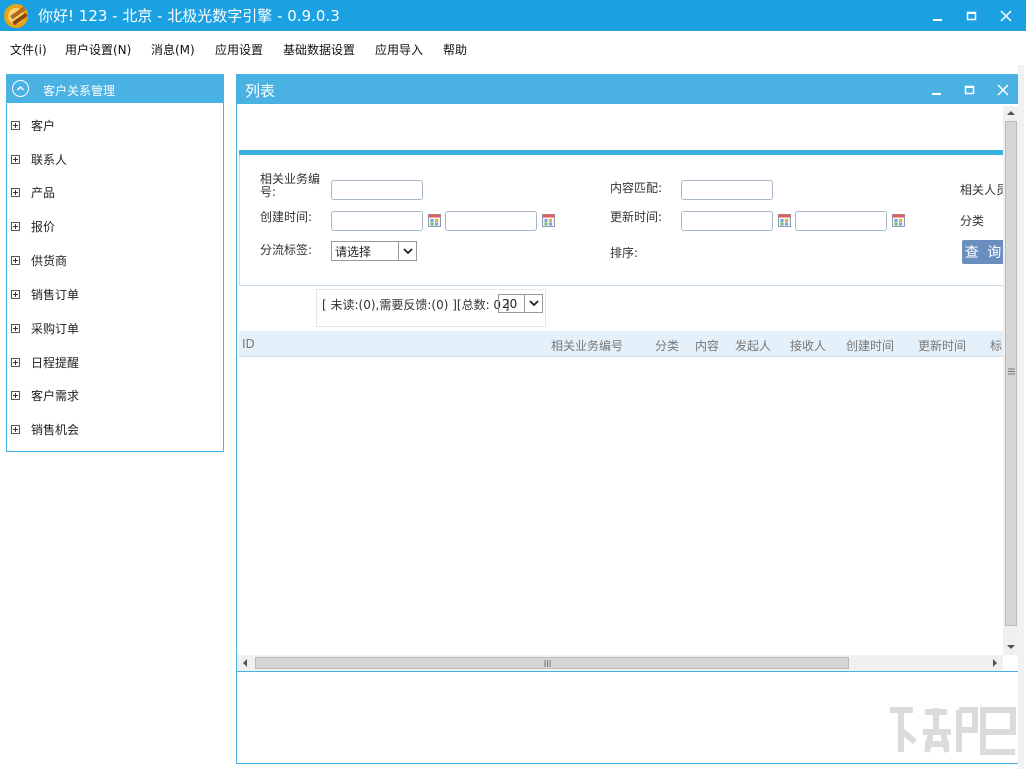 The width and height of the screenshot is (1026, 769). Describe the element at coordinates (248, 344) in the screenshot. I see `column-header-id: ID` at that location.